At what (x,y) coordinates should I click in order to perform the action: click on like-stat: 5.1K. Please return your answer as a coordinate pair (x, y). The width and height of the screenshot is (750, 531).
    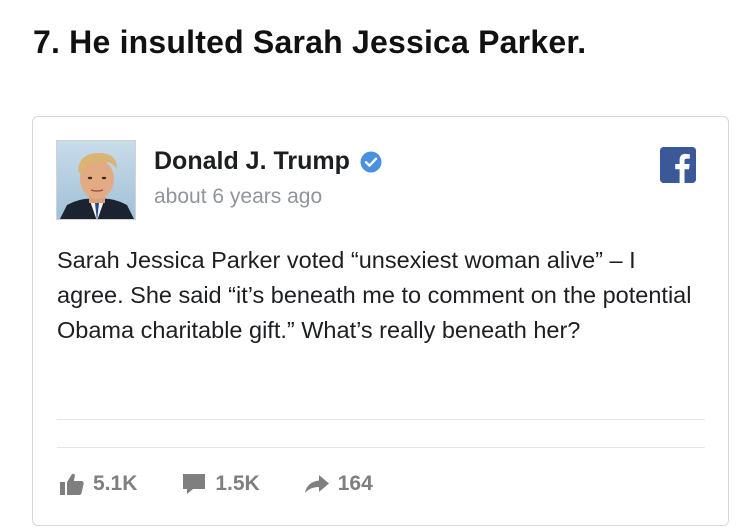
    Looking at the image, I should click on (98, 484).